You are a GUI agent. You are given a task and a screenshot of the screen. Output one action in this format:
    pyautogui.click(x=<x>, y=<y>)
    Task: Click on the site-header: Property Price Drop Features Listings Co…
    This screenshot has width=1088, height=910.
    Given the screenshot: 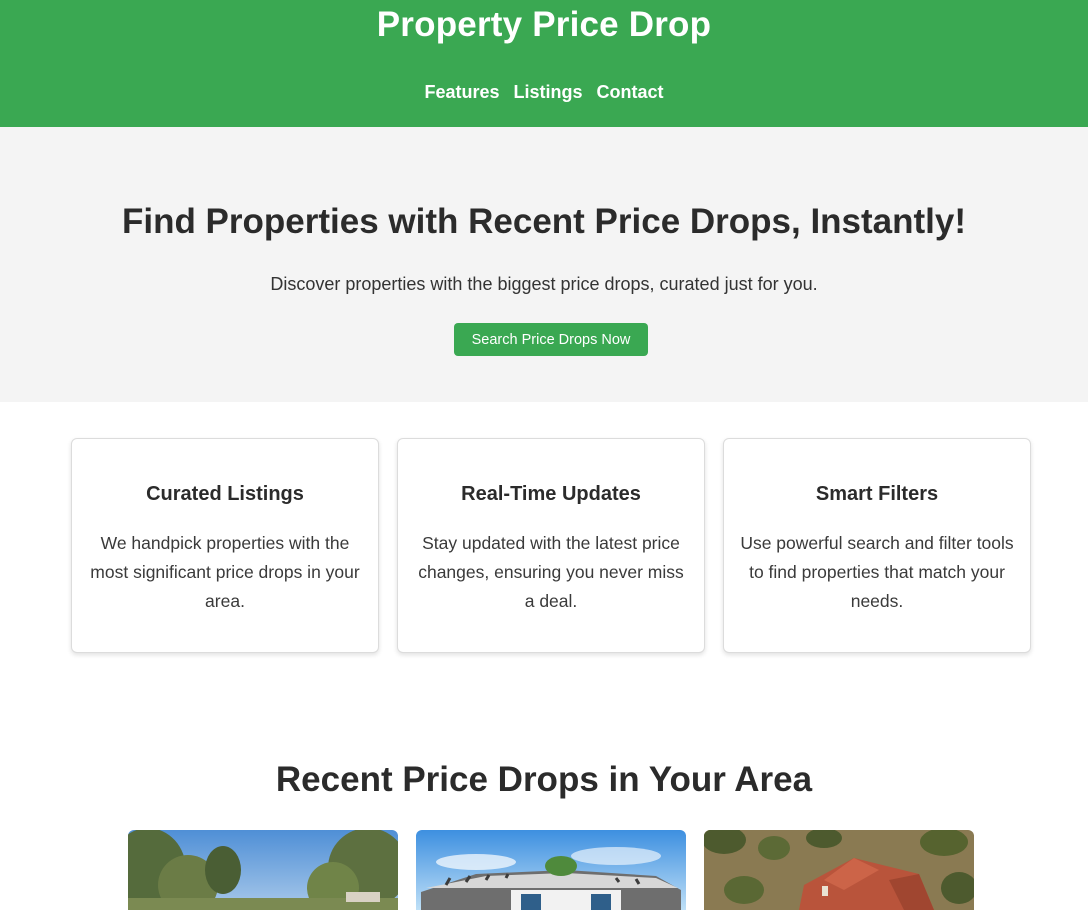 What is the action you would take?
    pyautogui.click(x=544, y=63)
    